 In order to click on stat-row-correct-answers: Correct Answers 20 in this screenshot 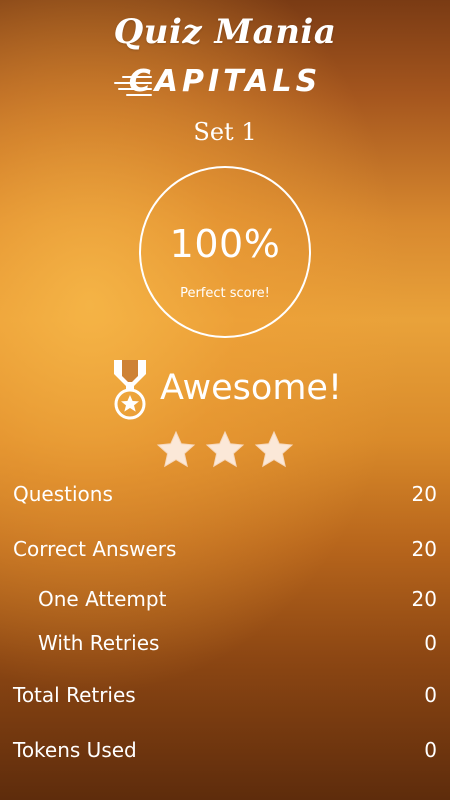, I will do `click(225, 549)`.